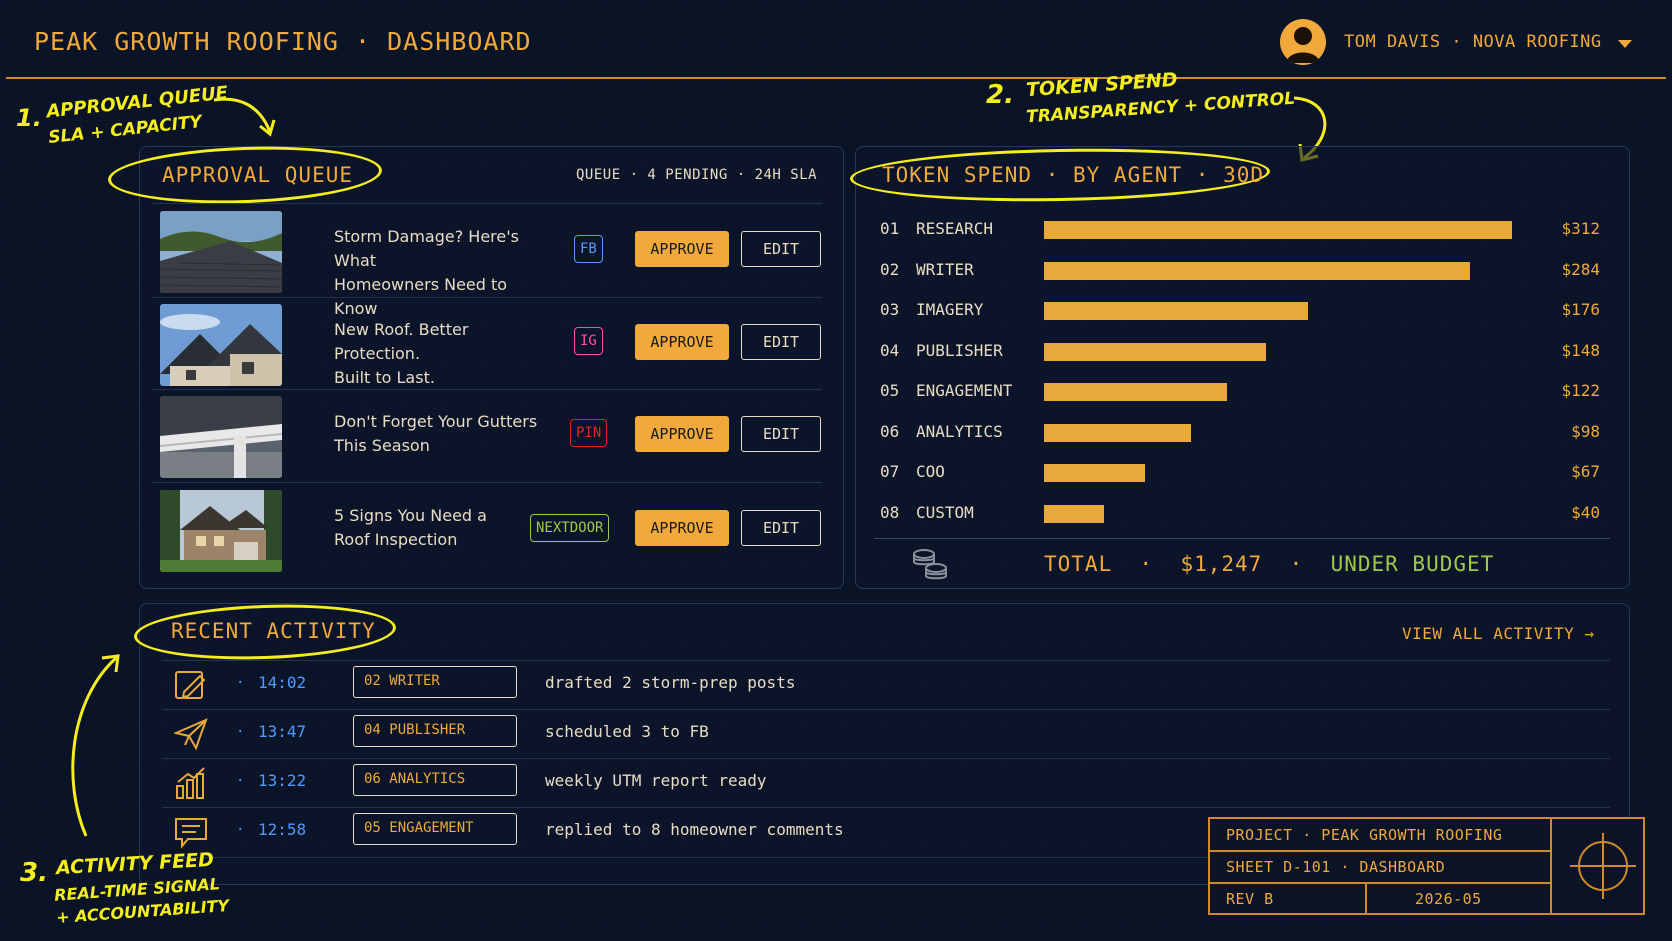 The image size is (1672, 941). I want to click on recent-activity-title: RECENT ACTIVITY, so click(273, 631).